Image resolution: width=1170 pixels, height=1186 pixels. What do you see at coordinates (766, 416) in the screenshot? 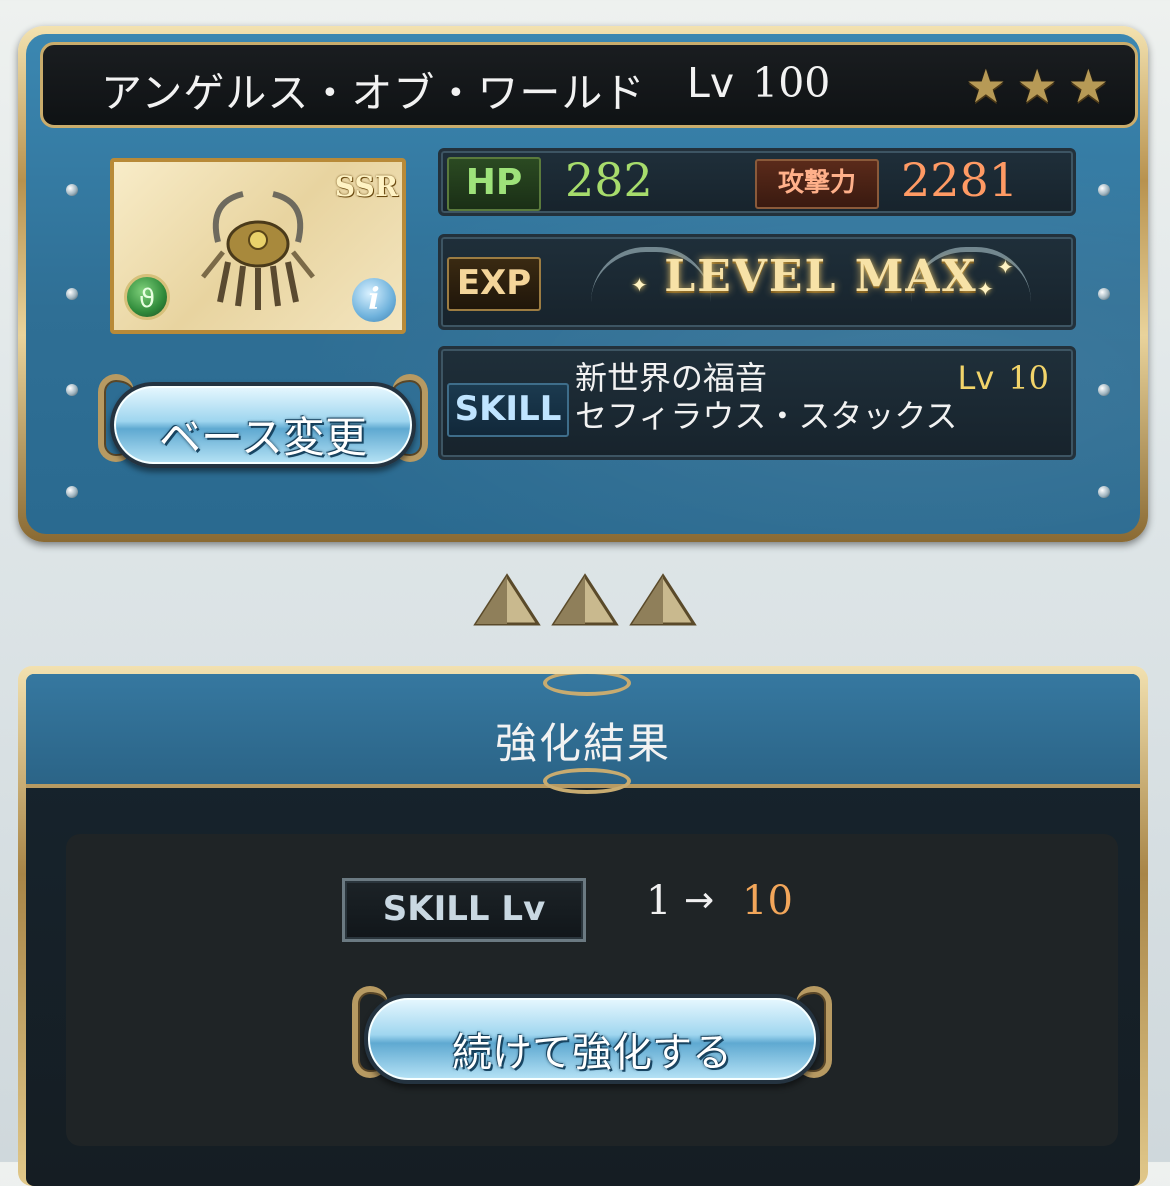
I see `skill-name-line2: セフィラウス・スタックス` at bounding box center [766, 416].